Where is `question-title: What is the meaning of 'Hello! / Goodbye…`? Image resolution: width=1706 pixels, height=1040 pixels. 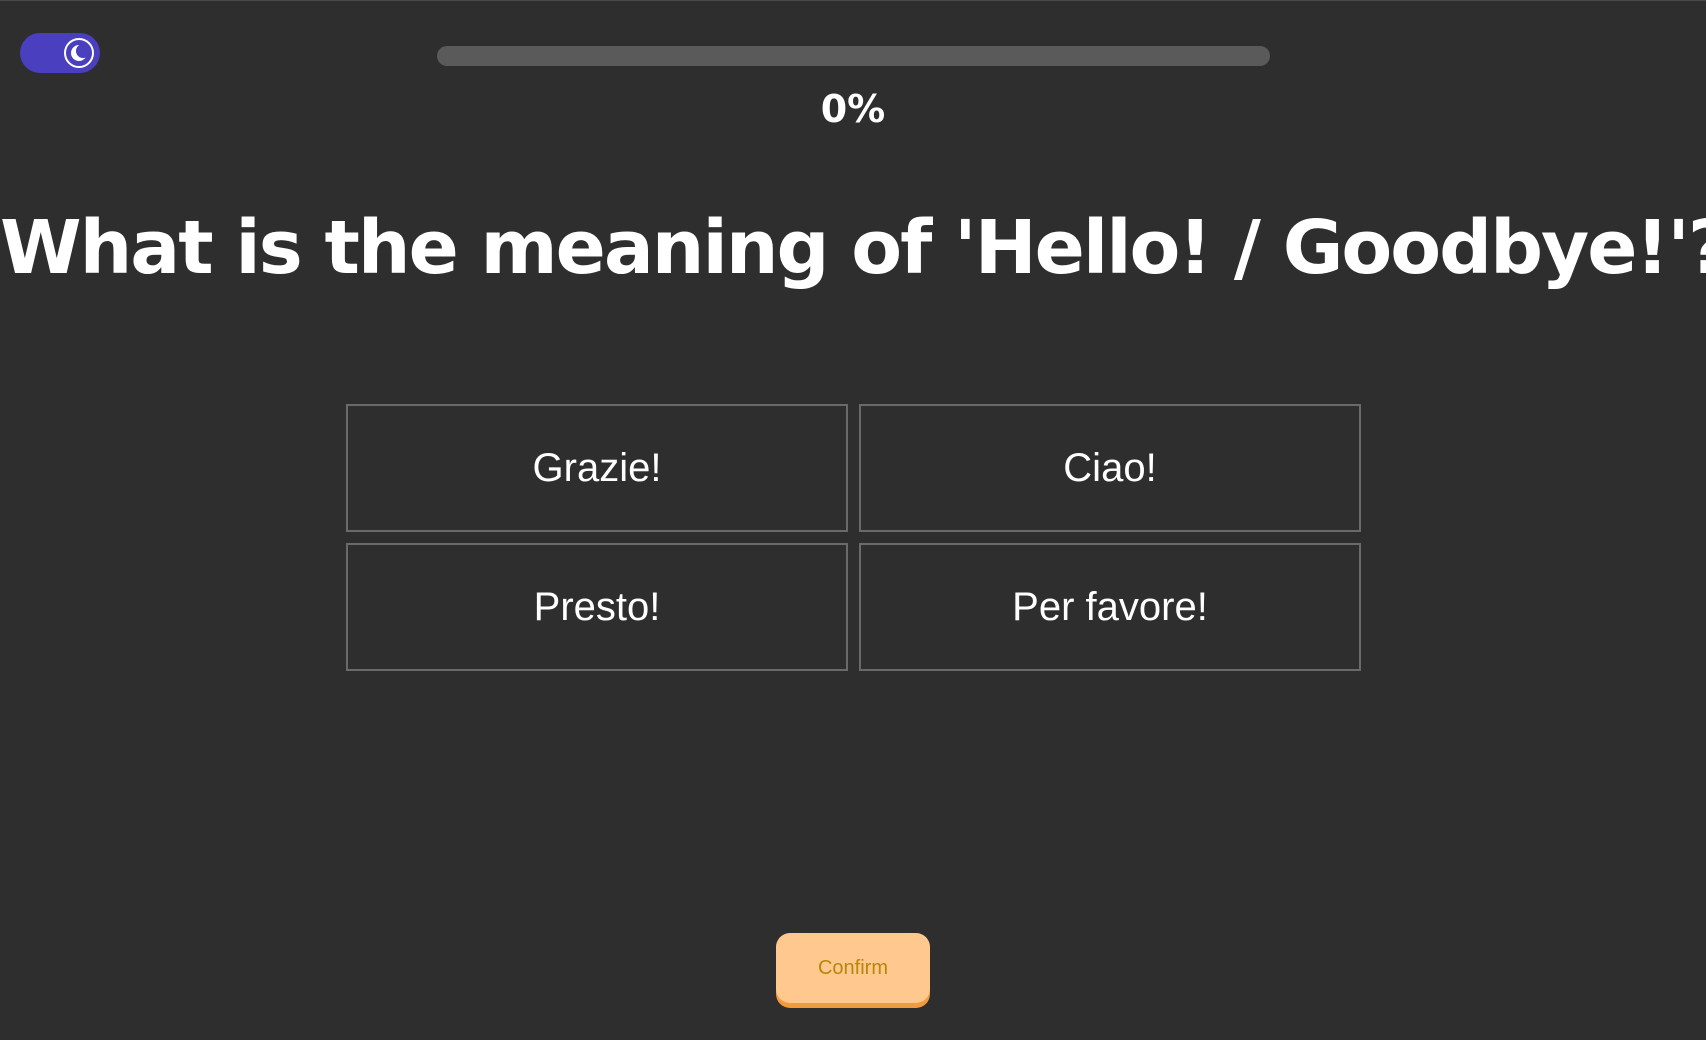 question-title: What is the meaning of 'Hello! / Goodbye… is located at coordinates (853, 248).